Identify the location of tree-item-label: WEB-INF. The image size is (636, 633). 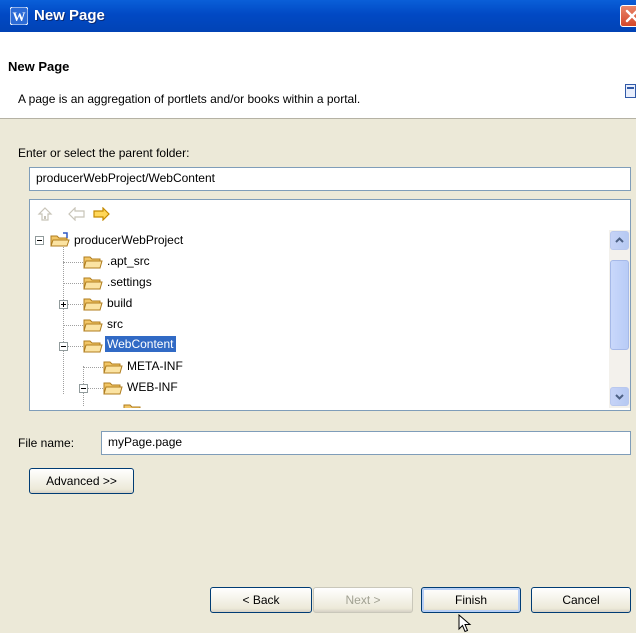
(152, 387).